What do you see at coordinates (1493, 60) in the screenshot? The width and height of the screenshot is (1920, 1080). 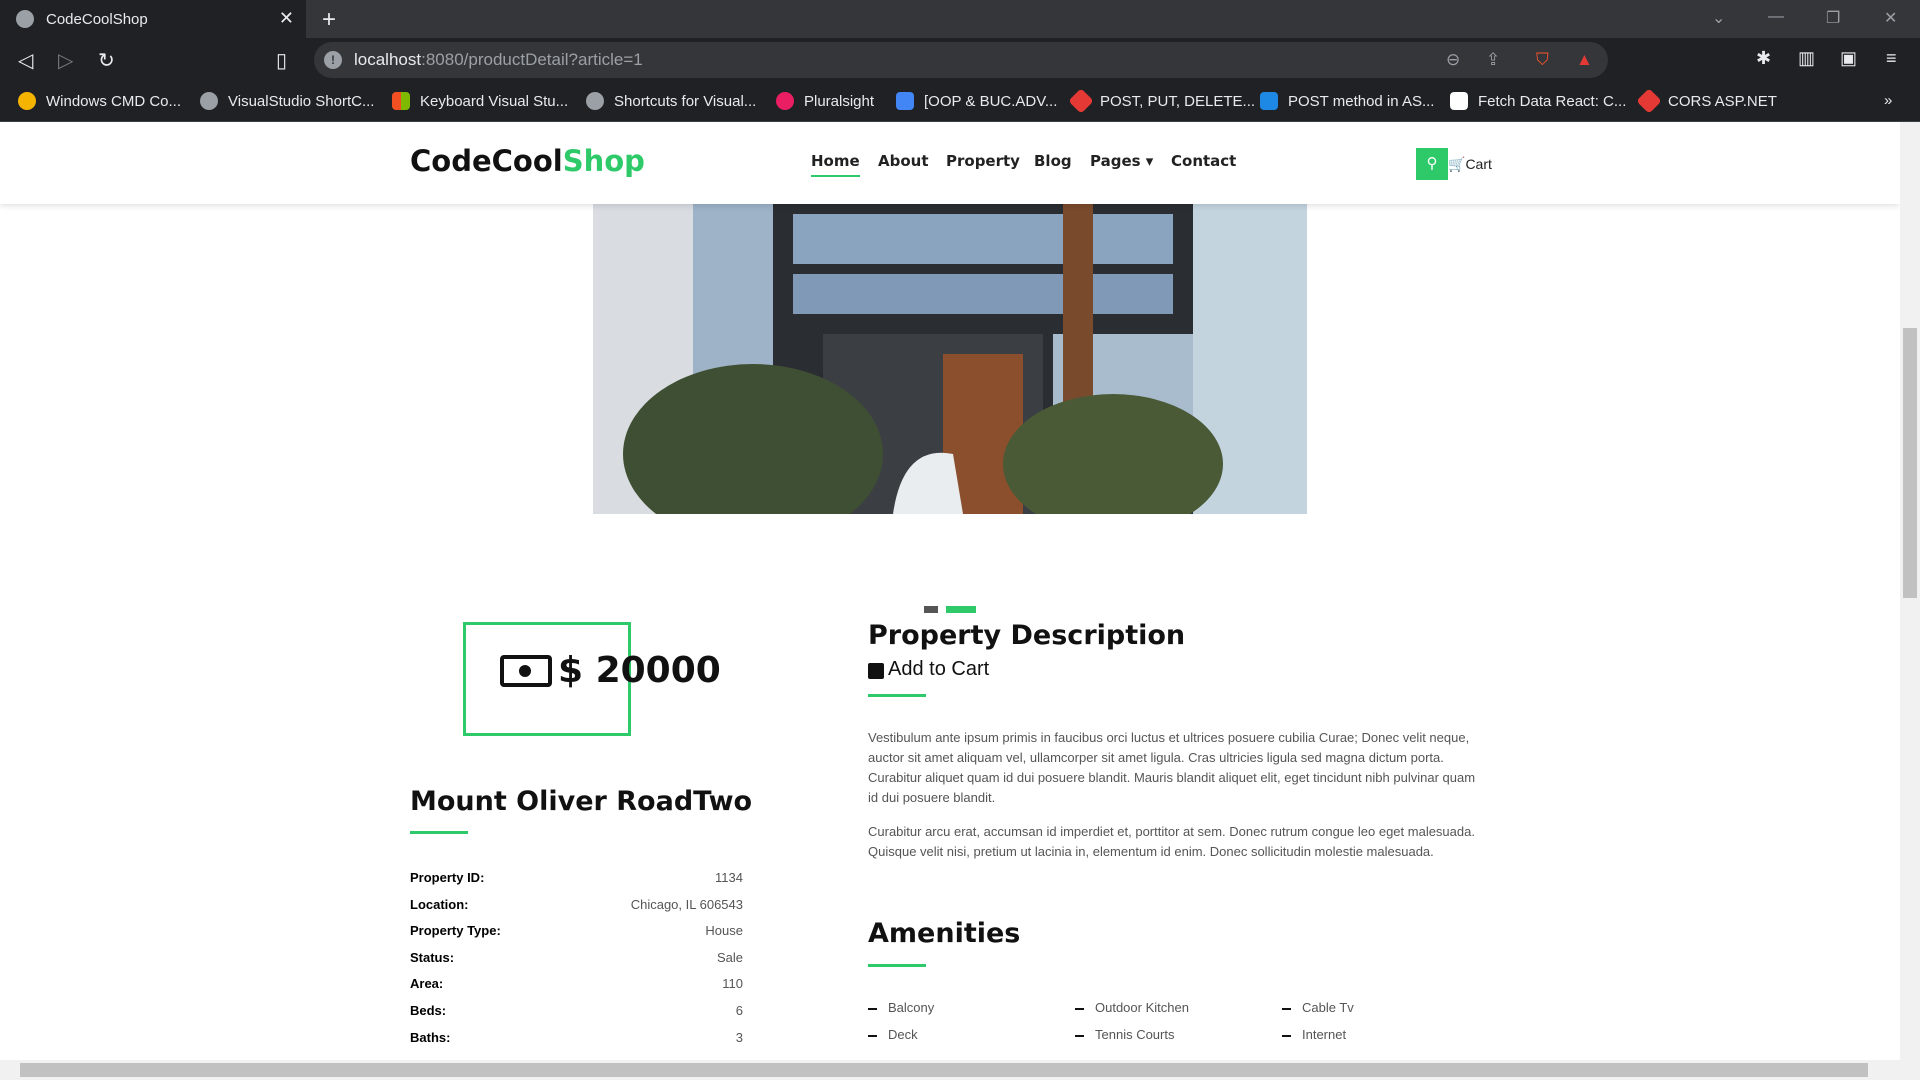 I see `share-icon: ⇪` at bounding box center [1493, 60].